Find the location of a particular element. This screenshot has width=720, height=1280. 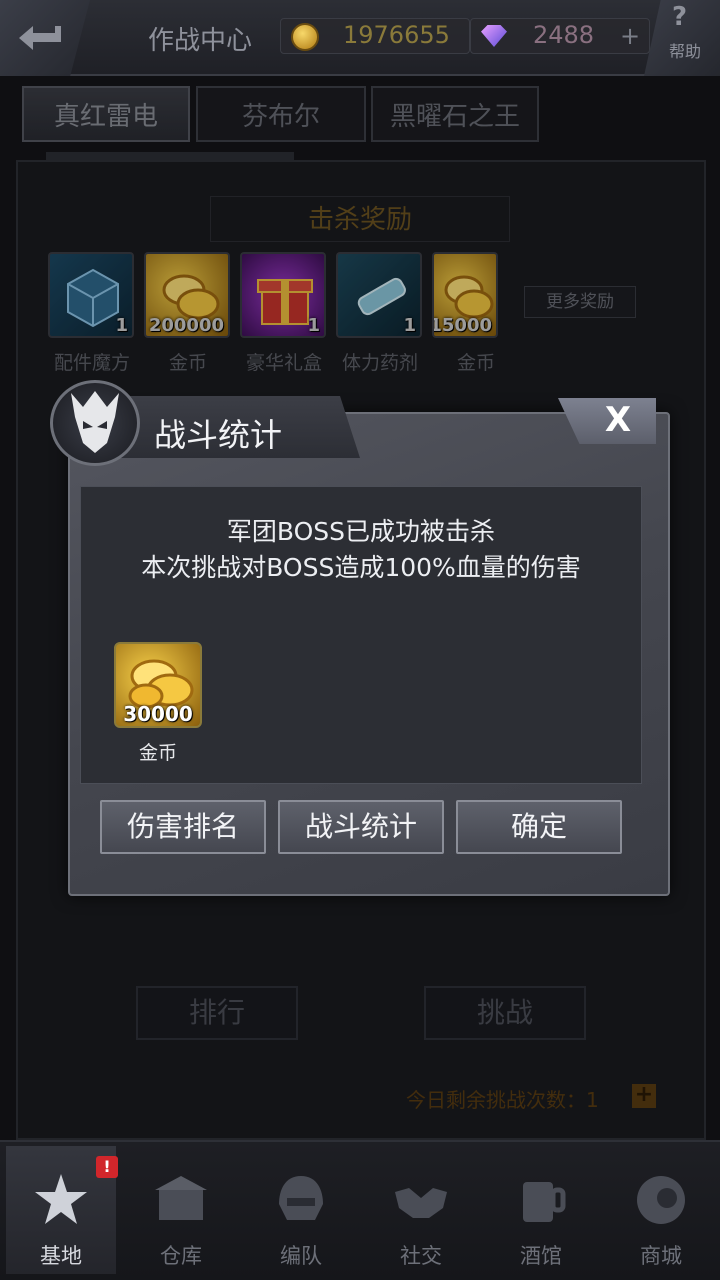

page-title: 作战中心 is located at coordinates (200, 41).